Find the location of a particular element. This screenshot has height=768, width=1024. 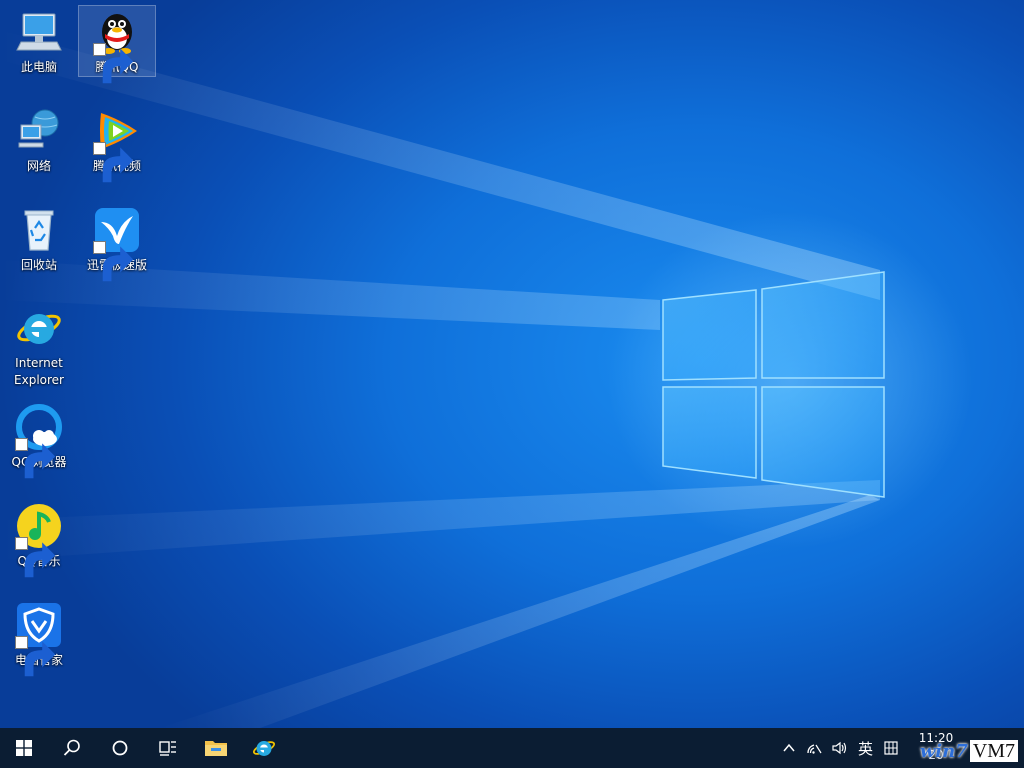

desktop-icon-label: Internet Explorer is located at coordinates (39, 371).